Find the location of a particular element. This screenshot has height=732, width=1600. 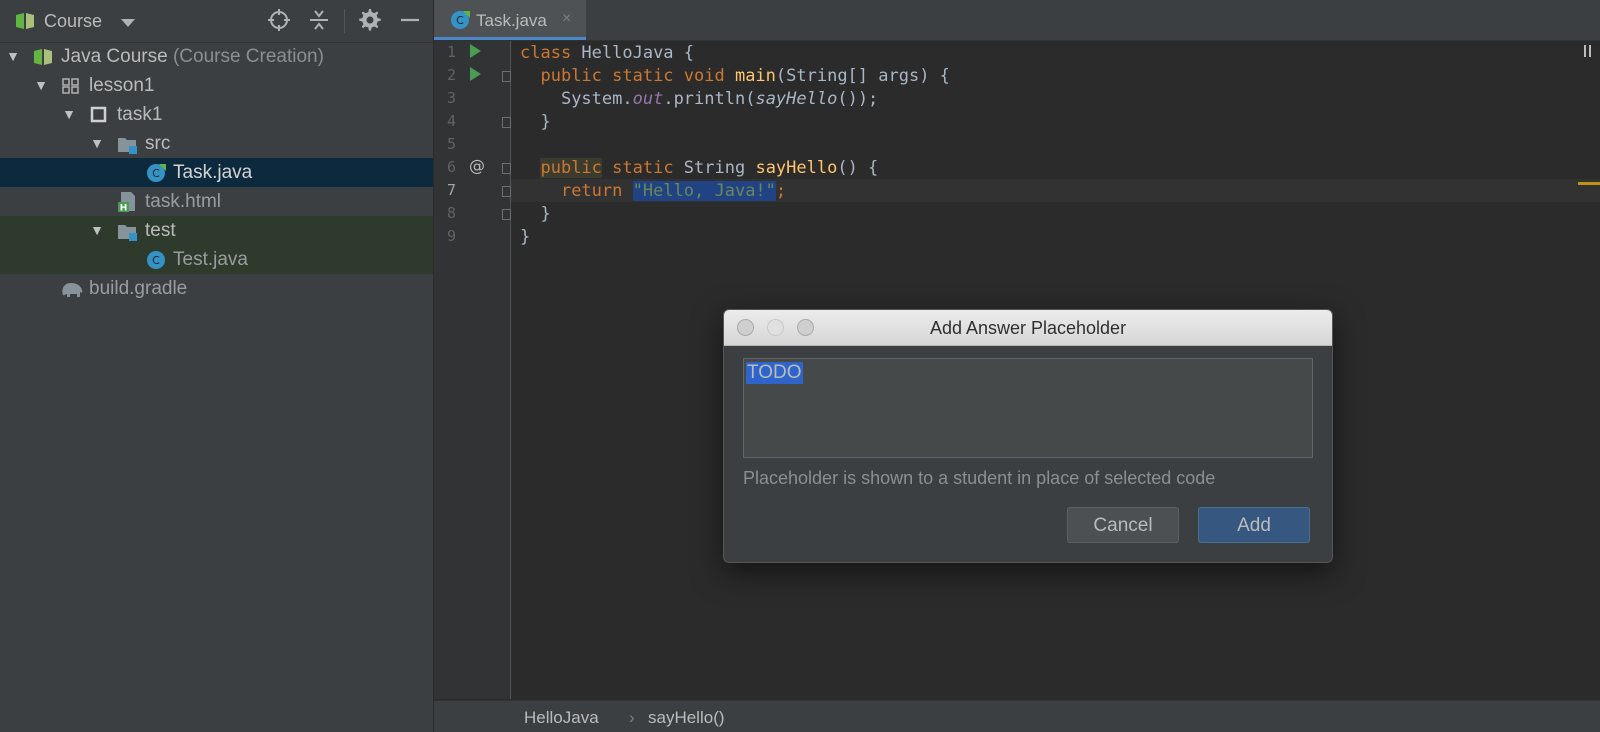

close-icon: × is located at coordinates (566, 19).